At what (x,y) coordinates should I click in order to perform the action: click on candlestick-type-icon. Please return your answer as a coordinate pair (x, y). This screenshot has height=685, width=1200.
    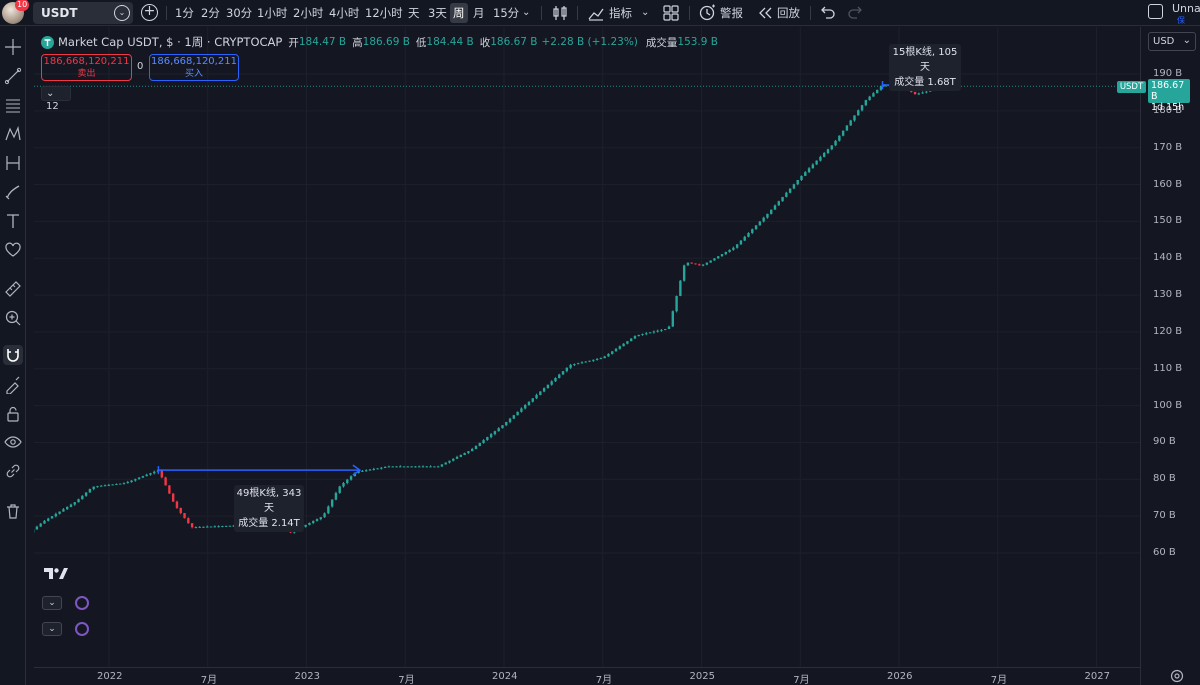
    Looking at the image, I should click on (560, 13).